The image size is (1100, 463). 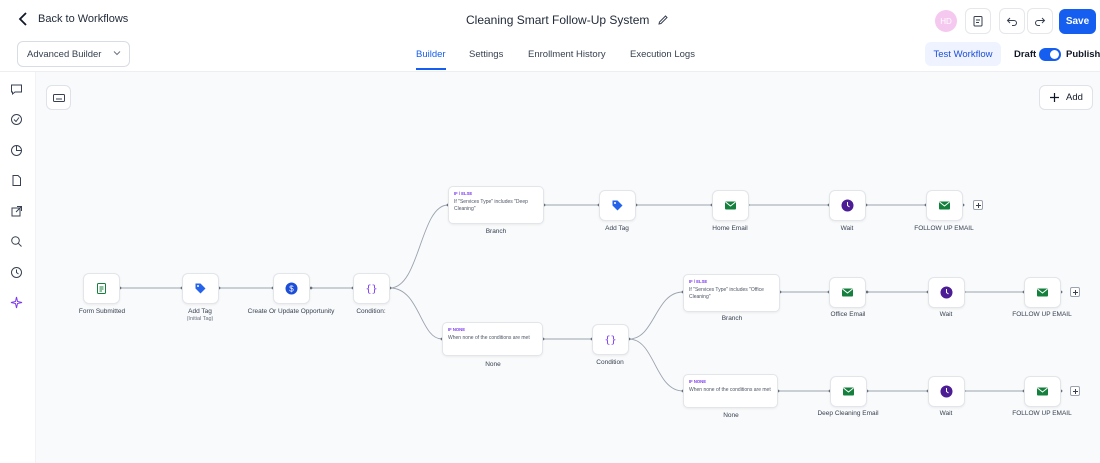 I want to click on ai-sparkle-icon, so click(x=16, y=302).